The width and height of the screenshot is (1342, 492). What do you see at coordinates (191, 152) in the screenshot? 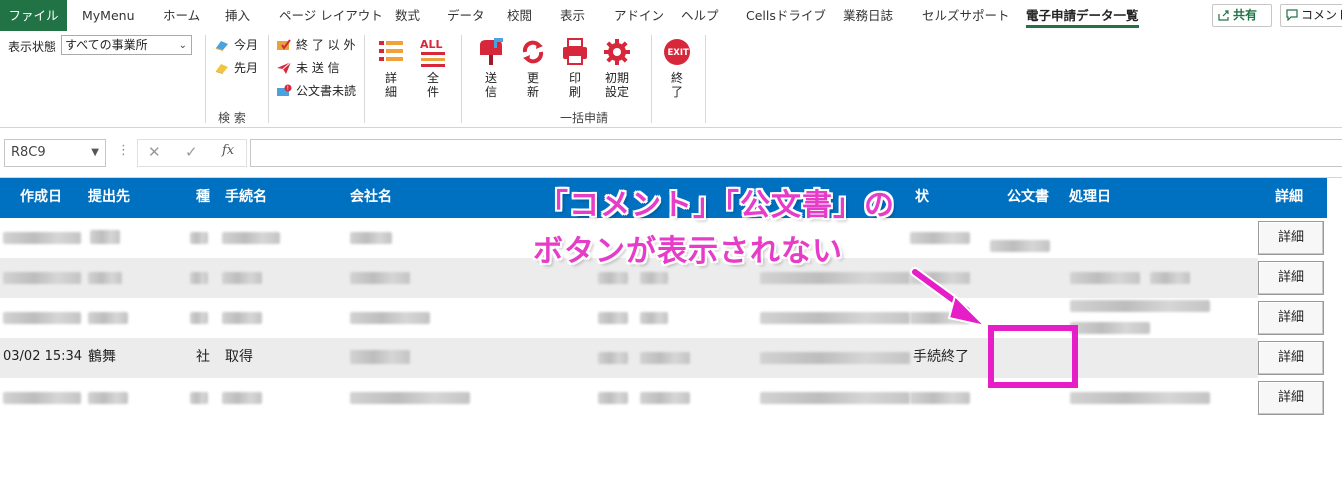
I see `enter-check-icon: ✓` at bounding box center [191, 152].